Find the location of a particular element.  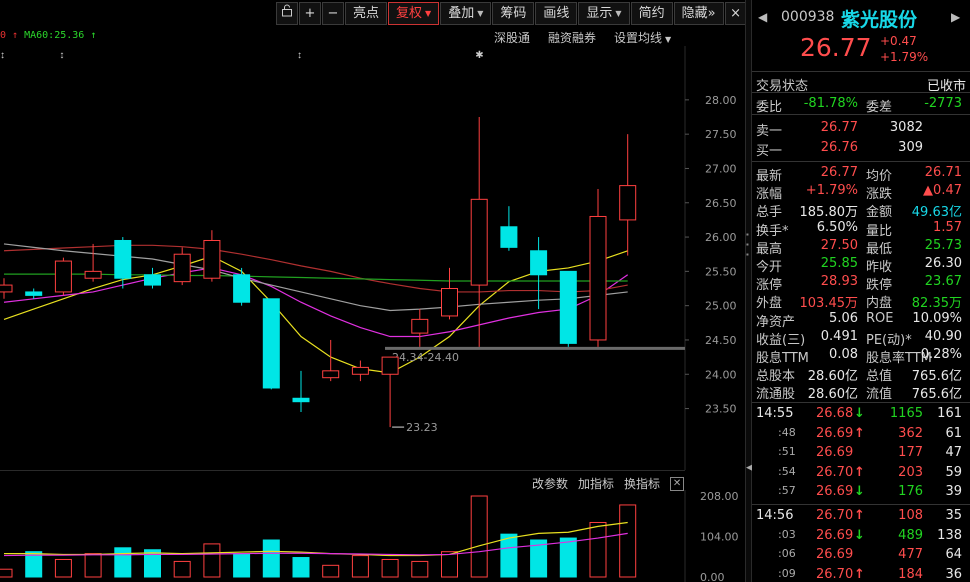

tick-count: 59 is located at coordinates (953, 472).